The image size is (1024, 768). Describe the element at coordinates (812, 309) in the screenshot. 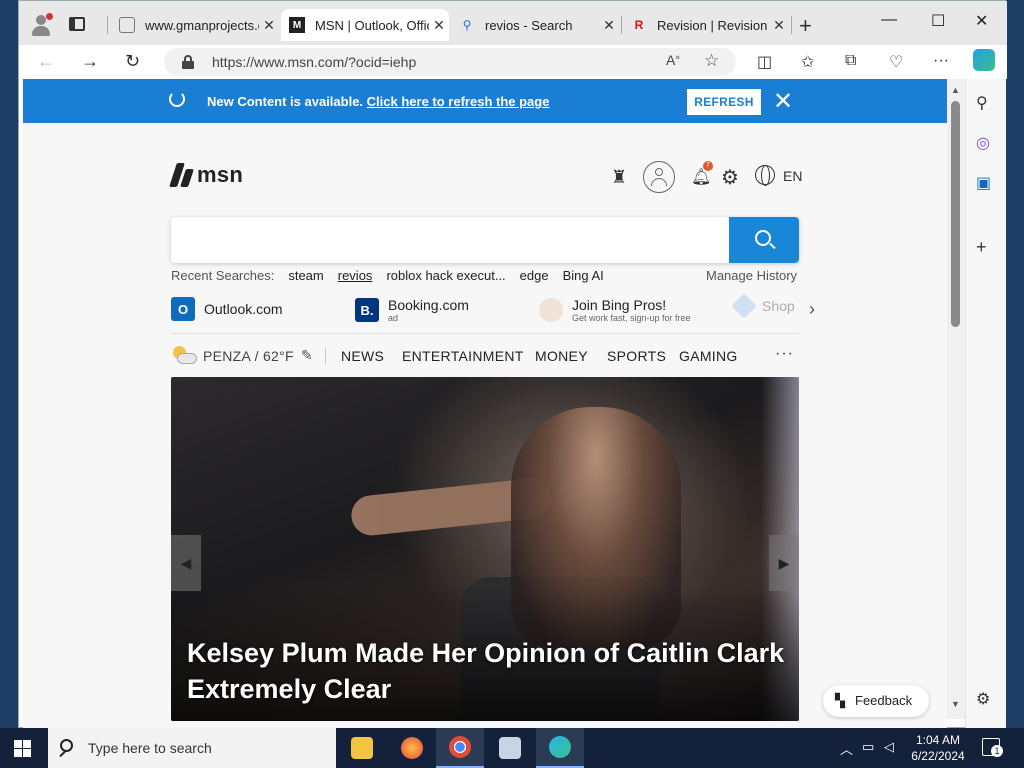

I see `chevron-right-icon: ›` at that location.